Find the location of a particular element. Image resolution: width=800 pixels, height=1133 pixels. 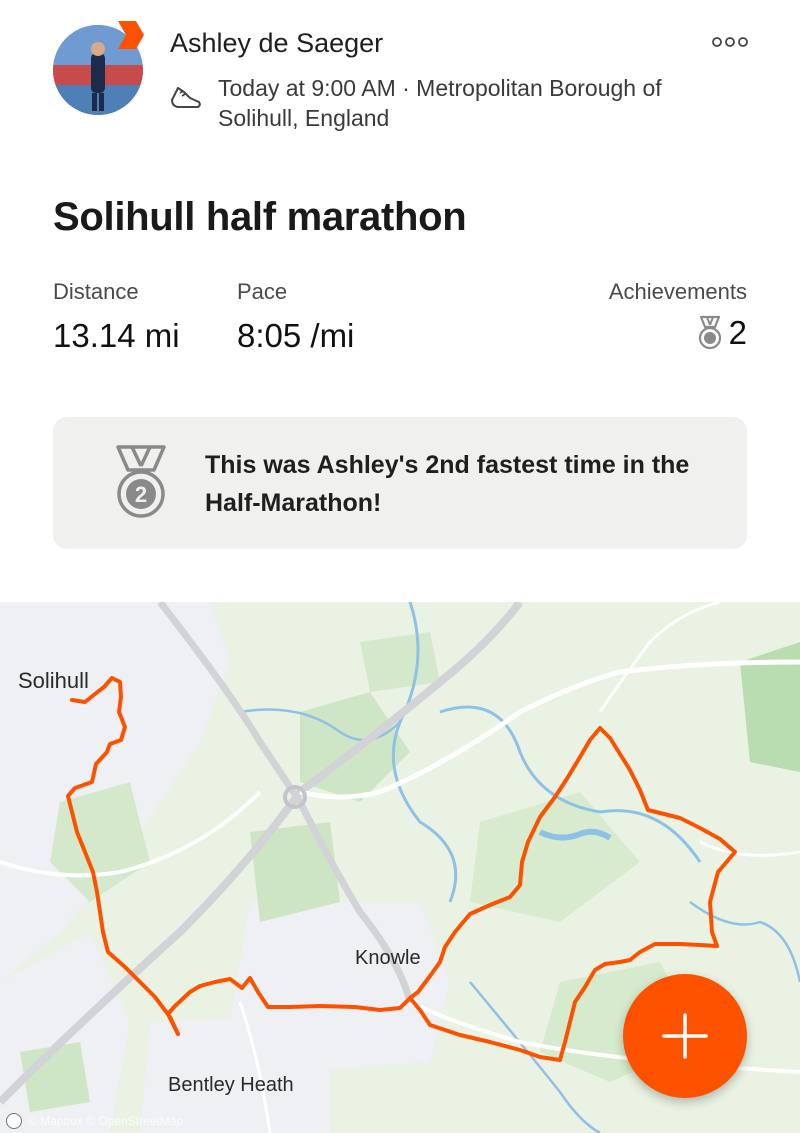

achievements-label: Achievements is located at coordinates (677, 291).